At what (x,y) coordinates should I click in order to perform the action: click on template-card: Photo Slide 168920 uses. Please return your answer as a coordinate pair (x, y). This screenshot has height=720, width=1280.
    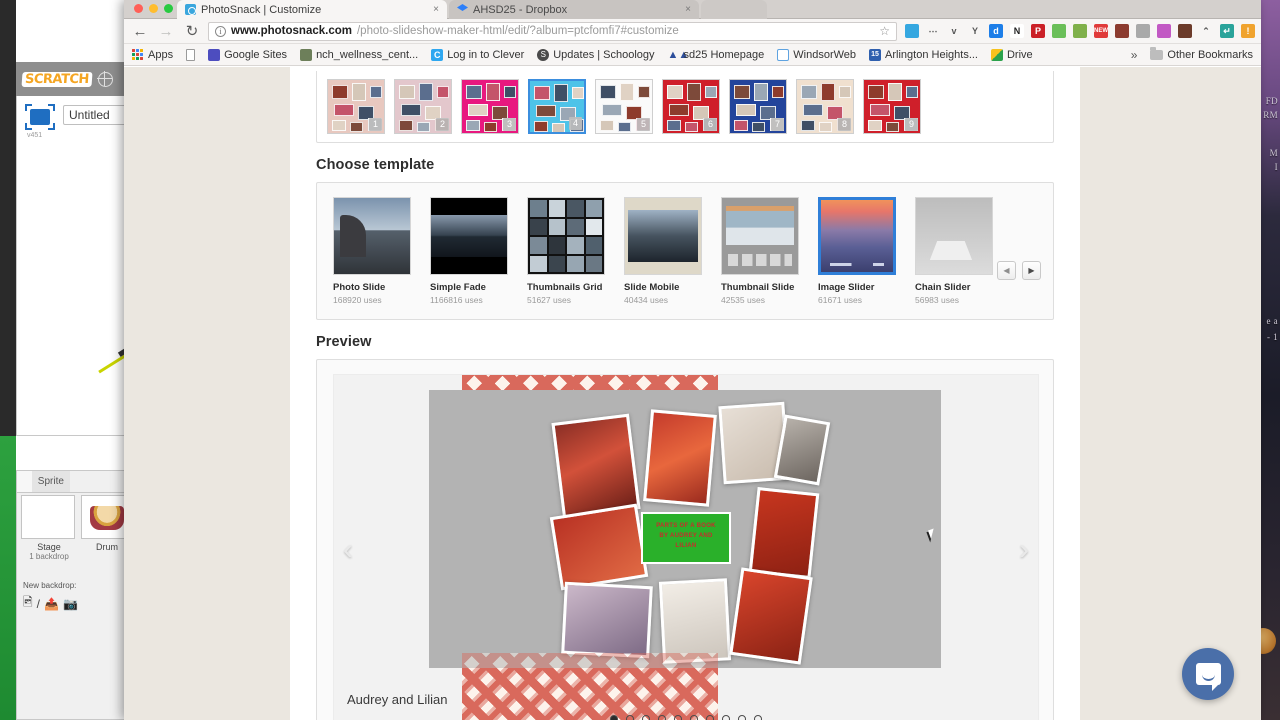
    Looking at the image, I should click on (372, 251).